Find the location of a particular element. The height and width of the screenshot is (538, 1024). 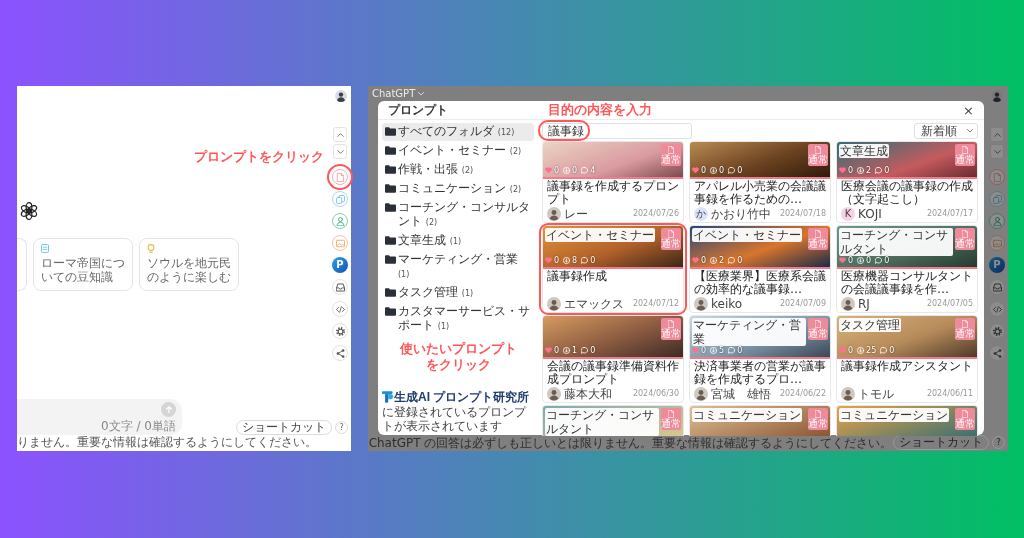

prompt-title: 会議の議事録準備資料作成プロンプト is located at coordinates (613, 373).